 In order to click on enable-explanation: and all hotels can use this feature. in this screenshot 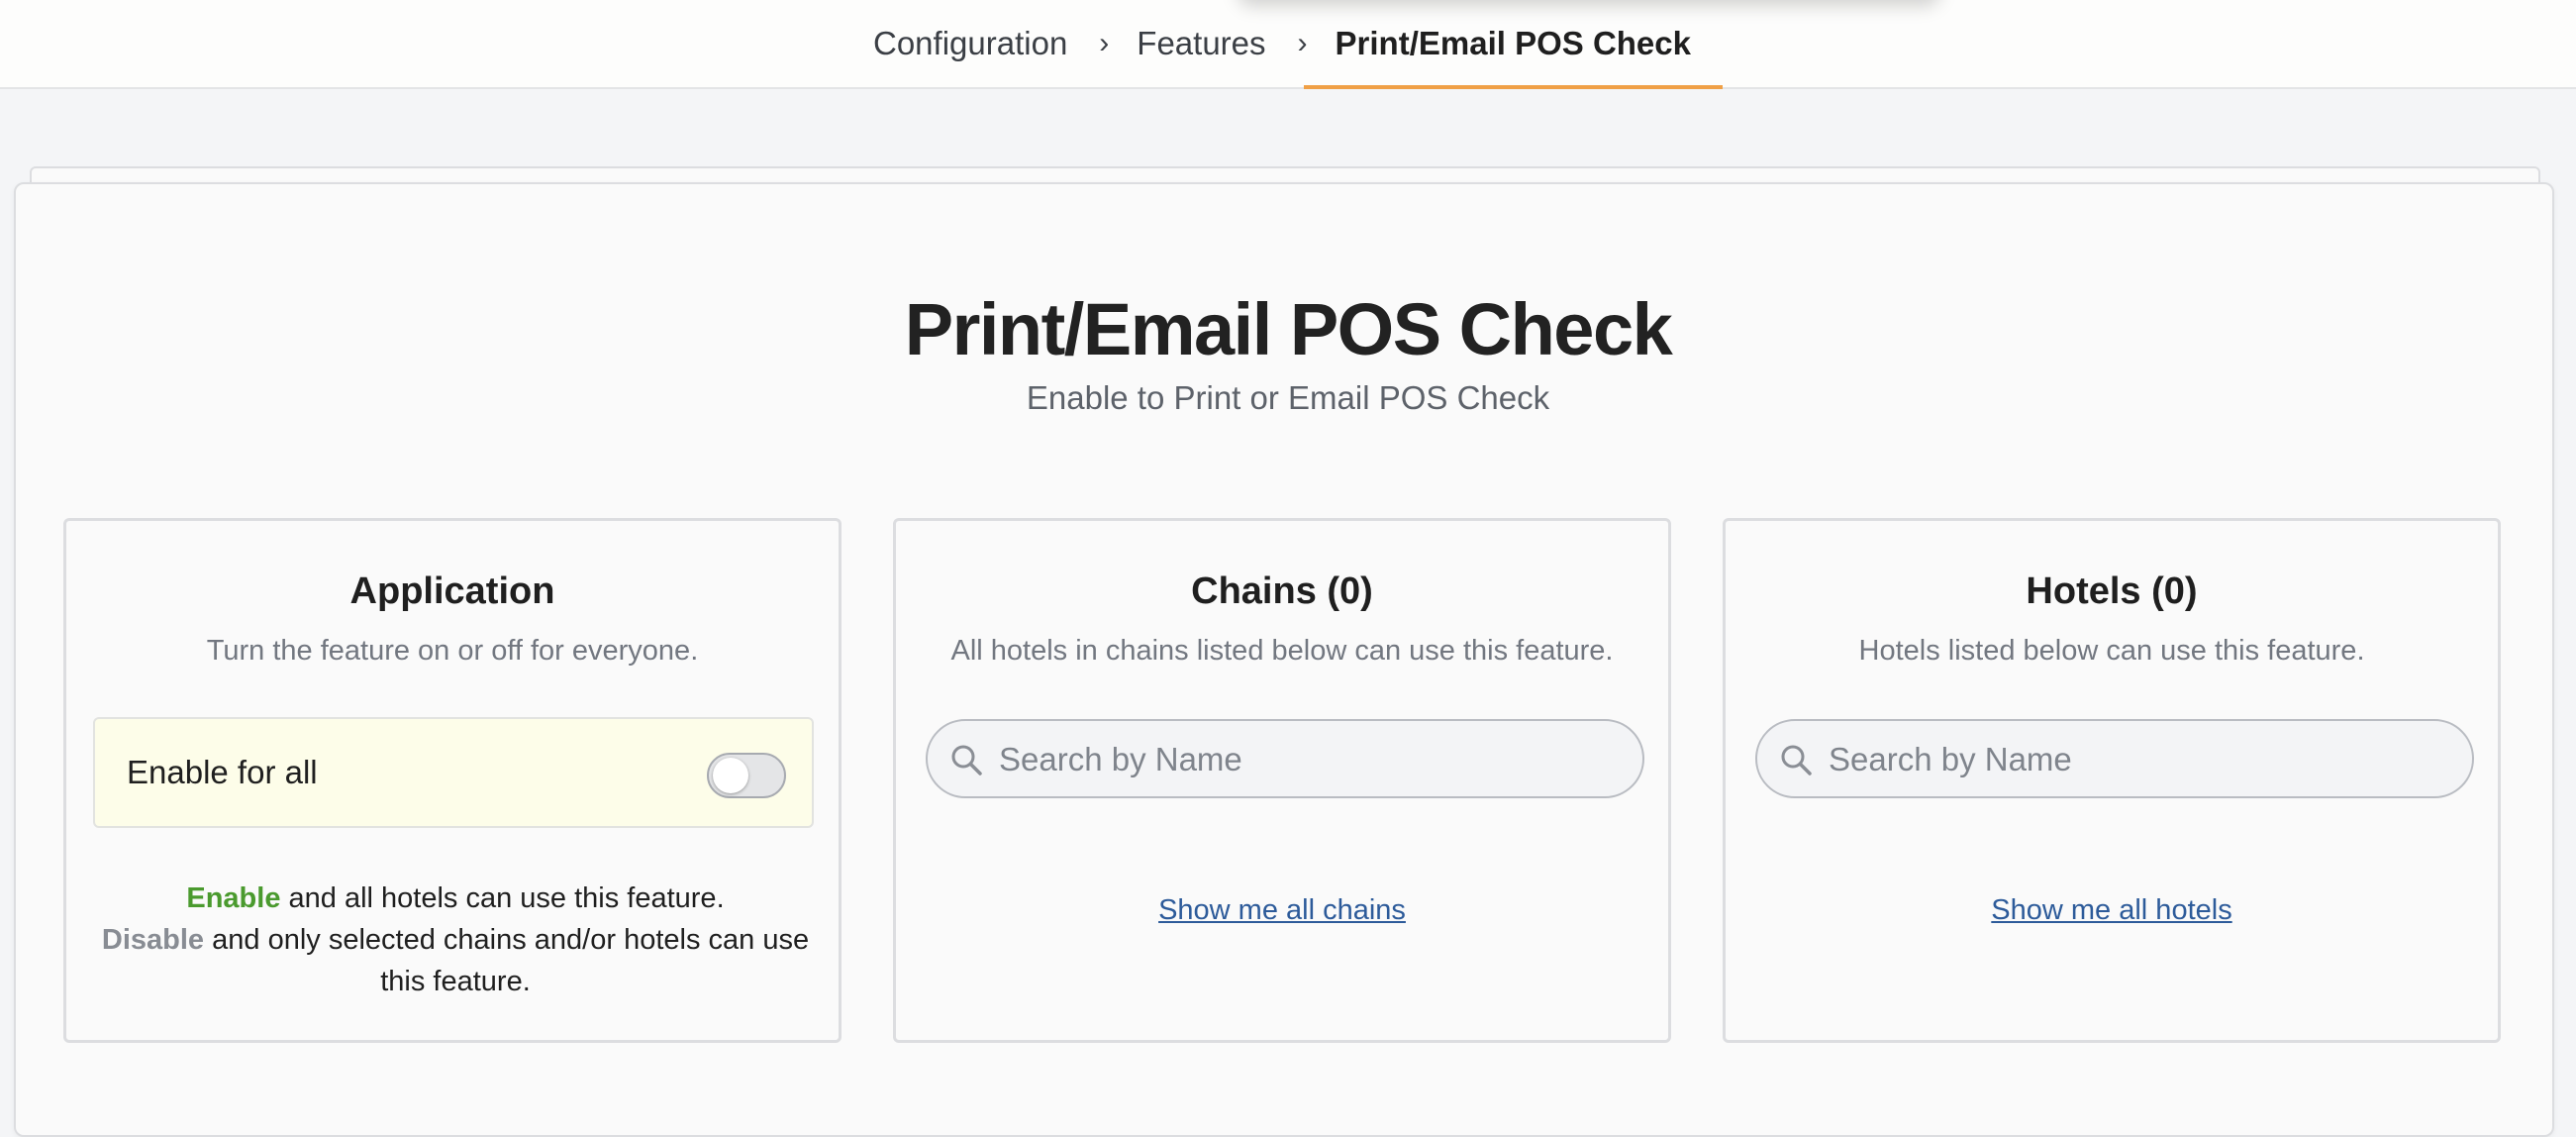, I will do `click(503, 898)`.